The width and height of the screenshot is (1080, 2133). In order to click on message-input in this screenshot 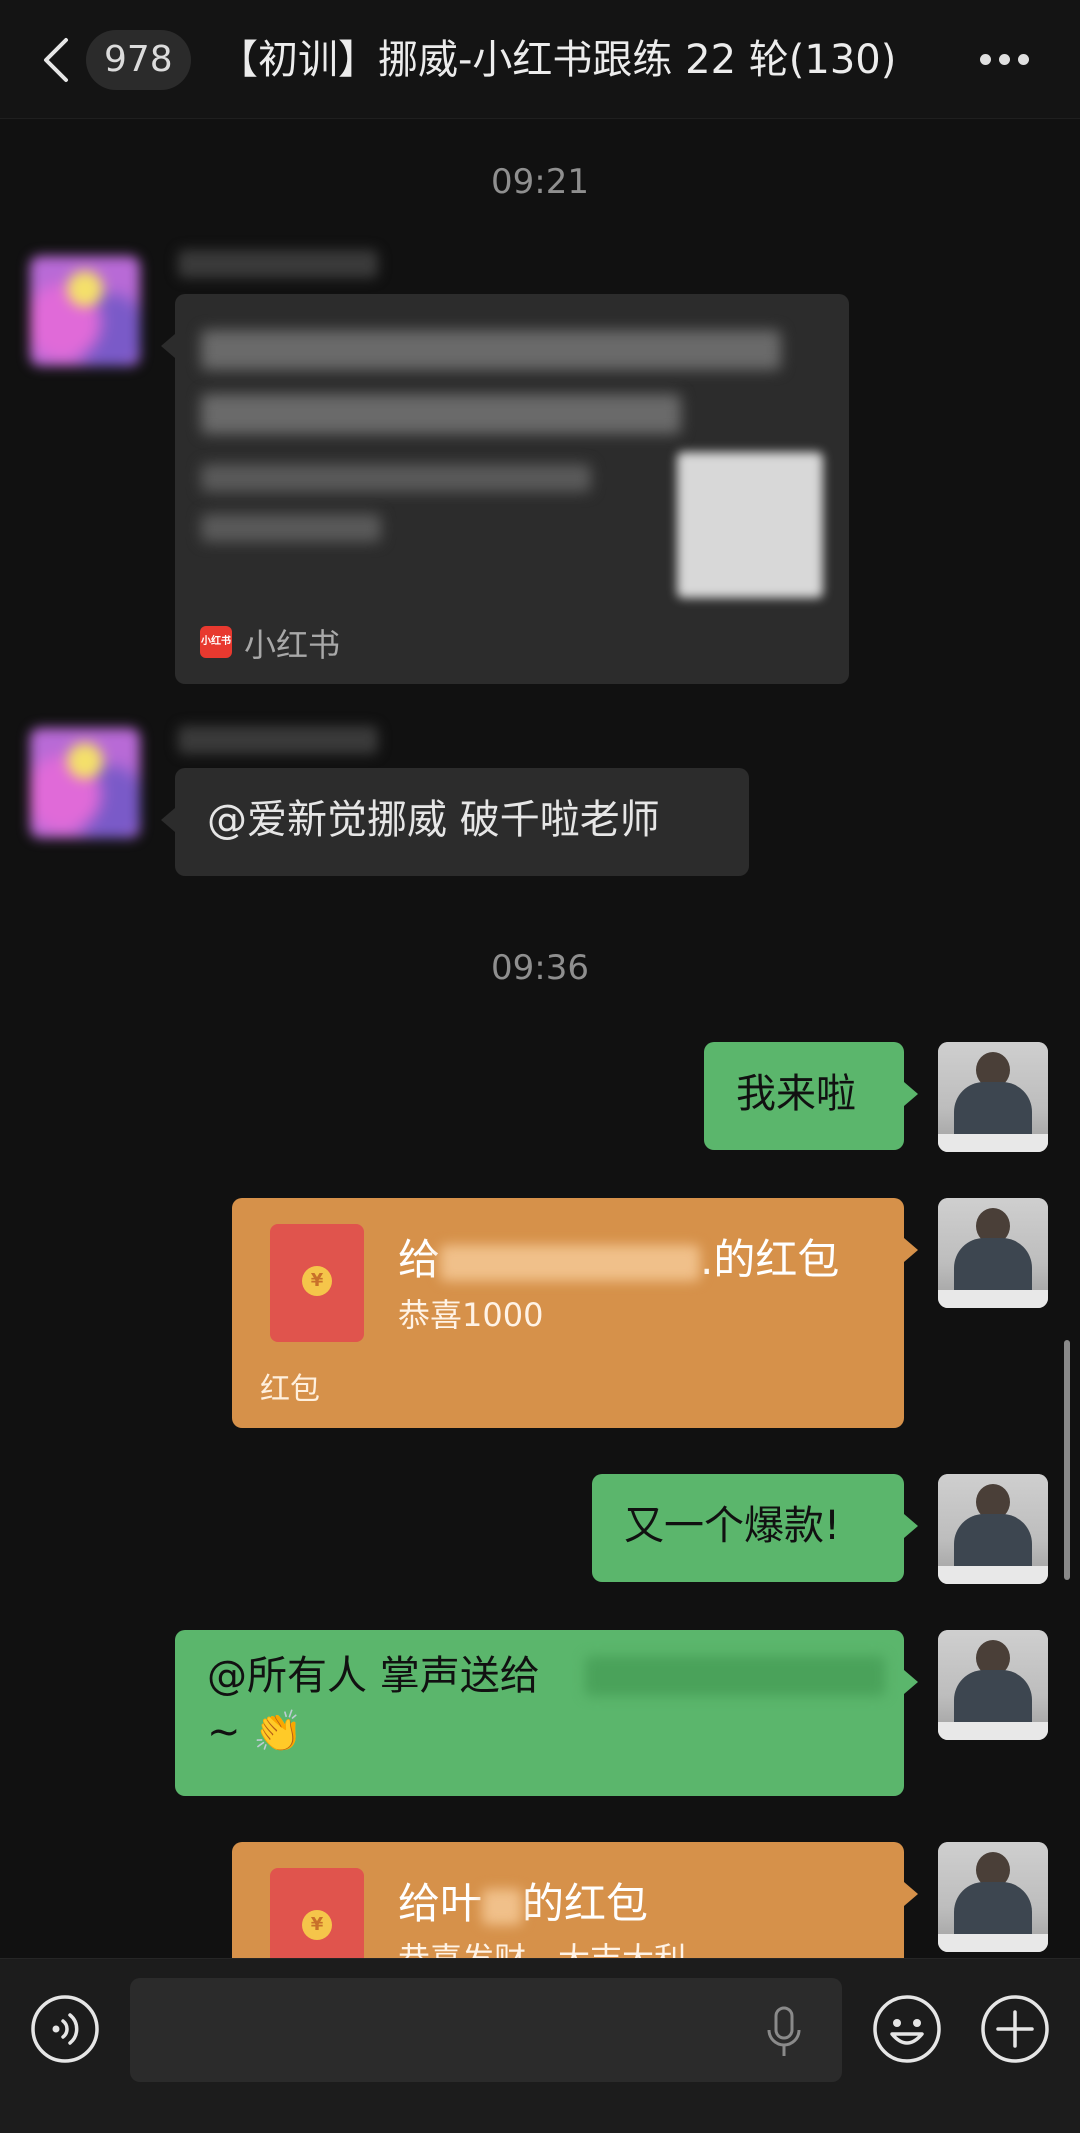, I will do `click(486, 2030)`.